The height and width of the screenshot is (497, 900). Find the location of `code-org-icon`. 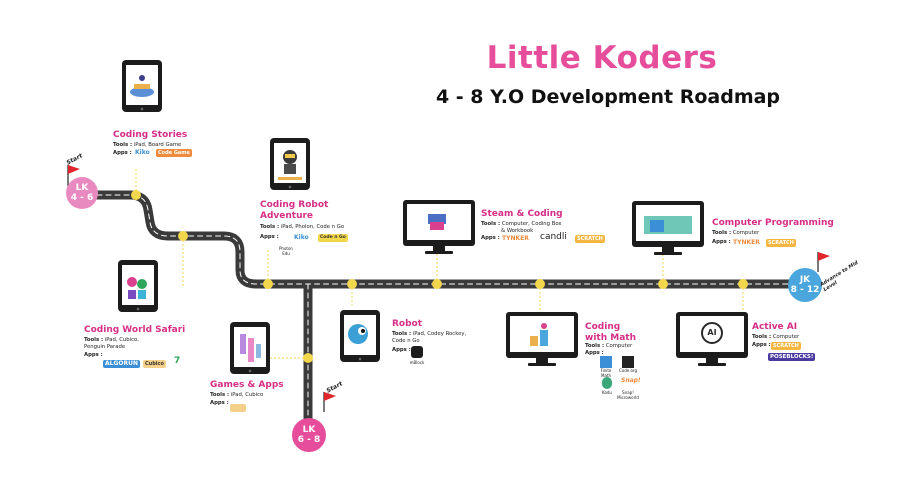

code-org-icon is located at coordinates (628, 362).